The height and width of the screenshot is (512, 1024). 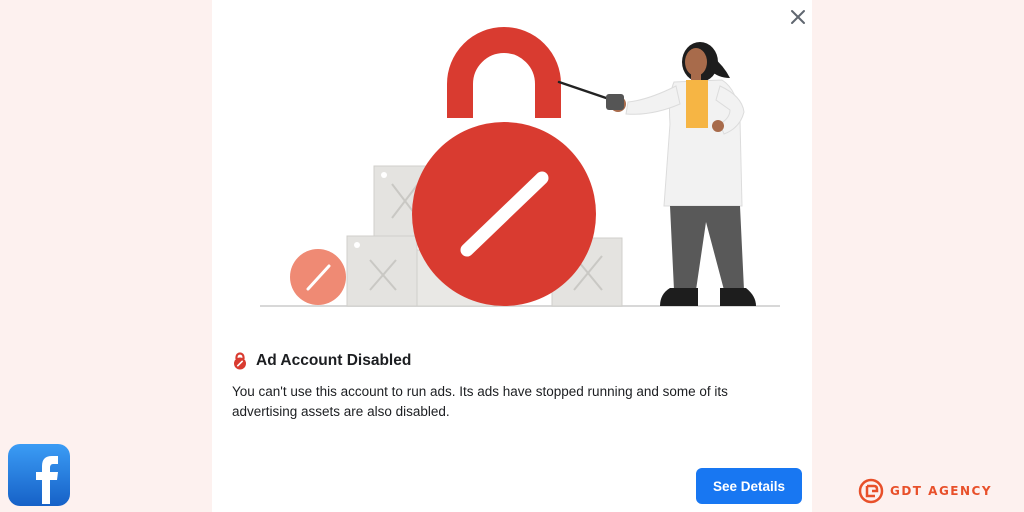 What do you see at coordinates (585, 91) in the screenshot?
I see `pointer-stick` at bounding box center [585, 91].